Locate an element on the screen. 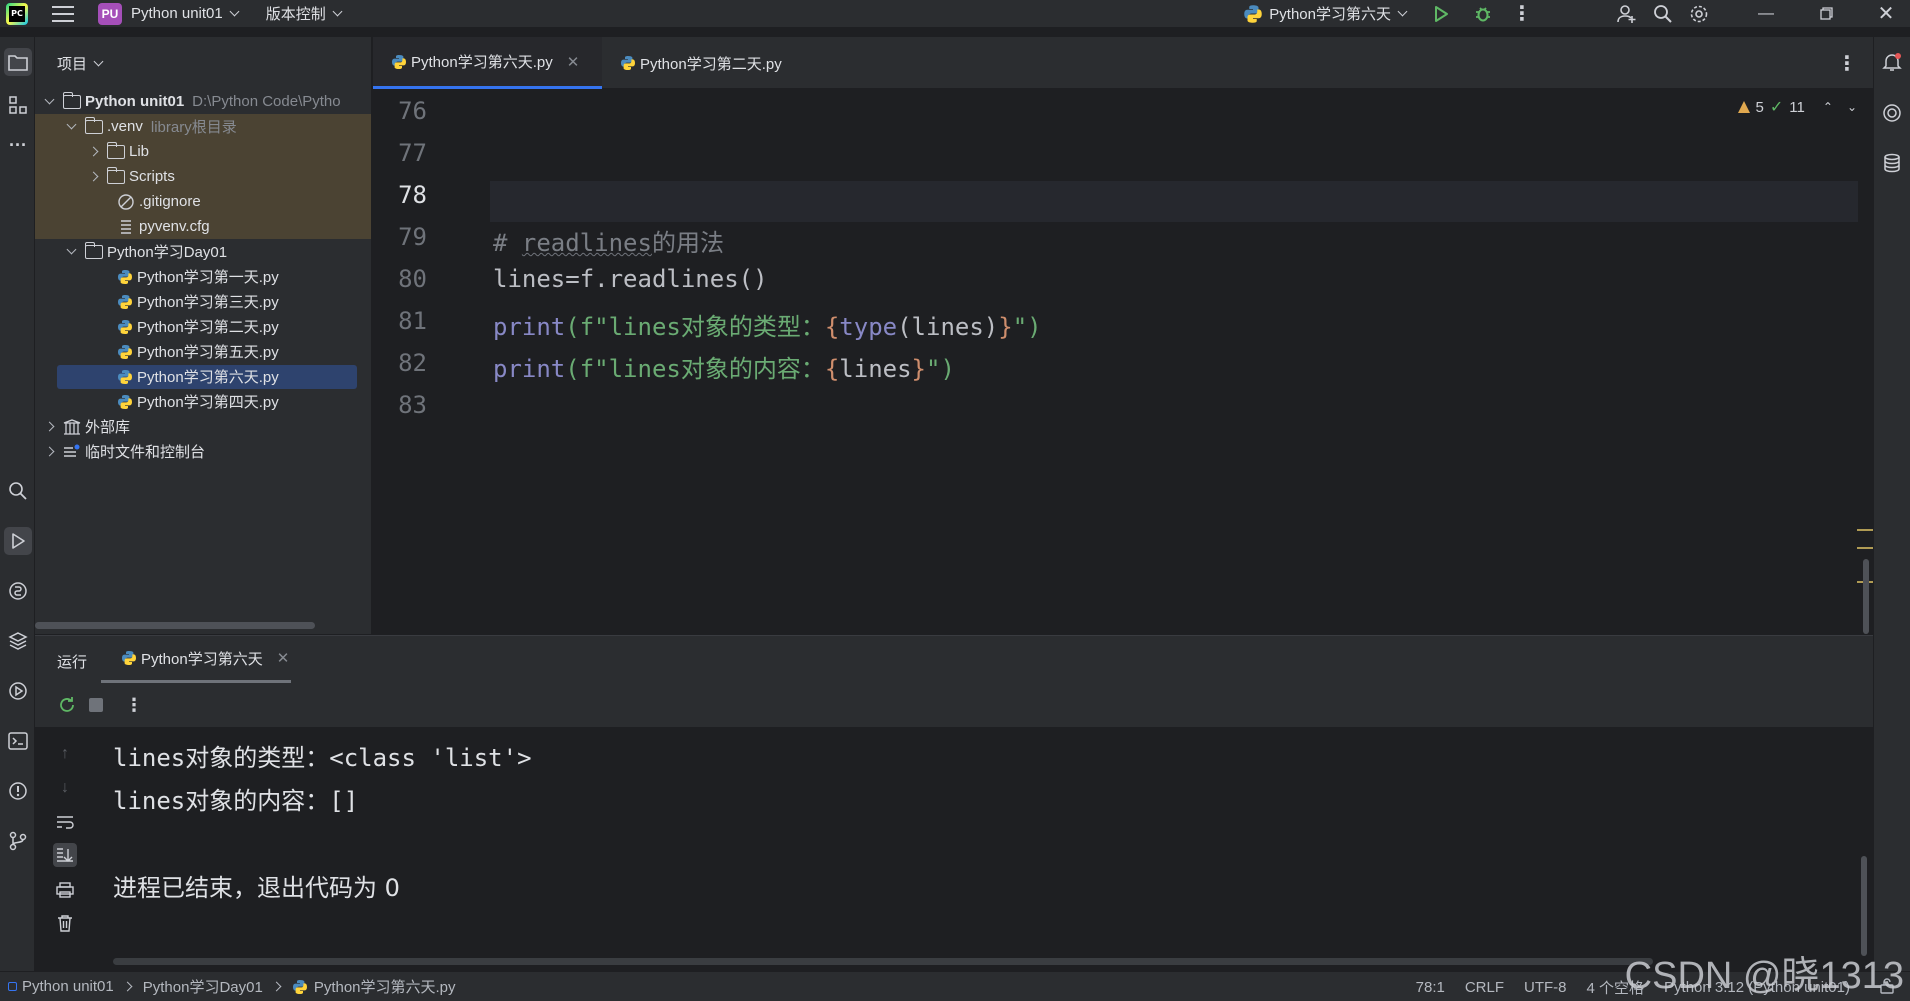 Image resolution: width=1910 pixels, height=1001 pixels. run-tab-label: Python学习第六天 is located at coordinates (202, 659).